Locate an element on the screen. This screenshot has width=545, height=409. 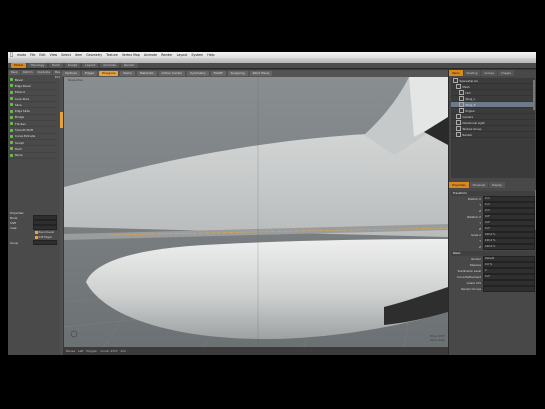
tool-label: Thicken is located at coordinates (20, 123).